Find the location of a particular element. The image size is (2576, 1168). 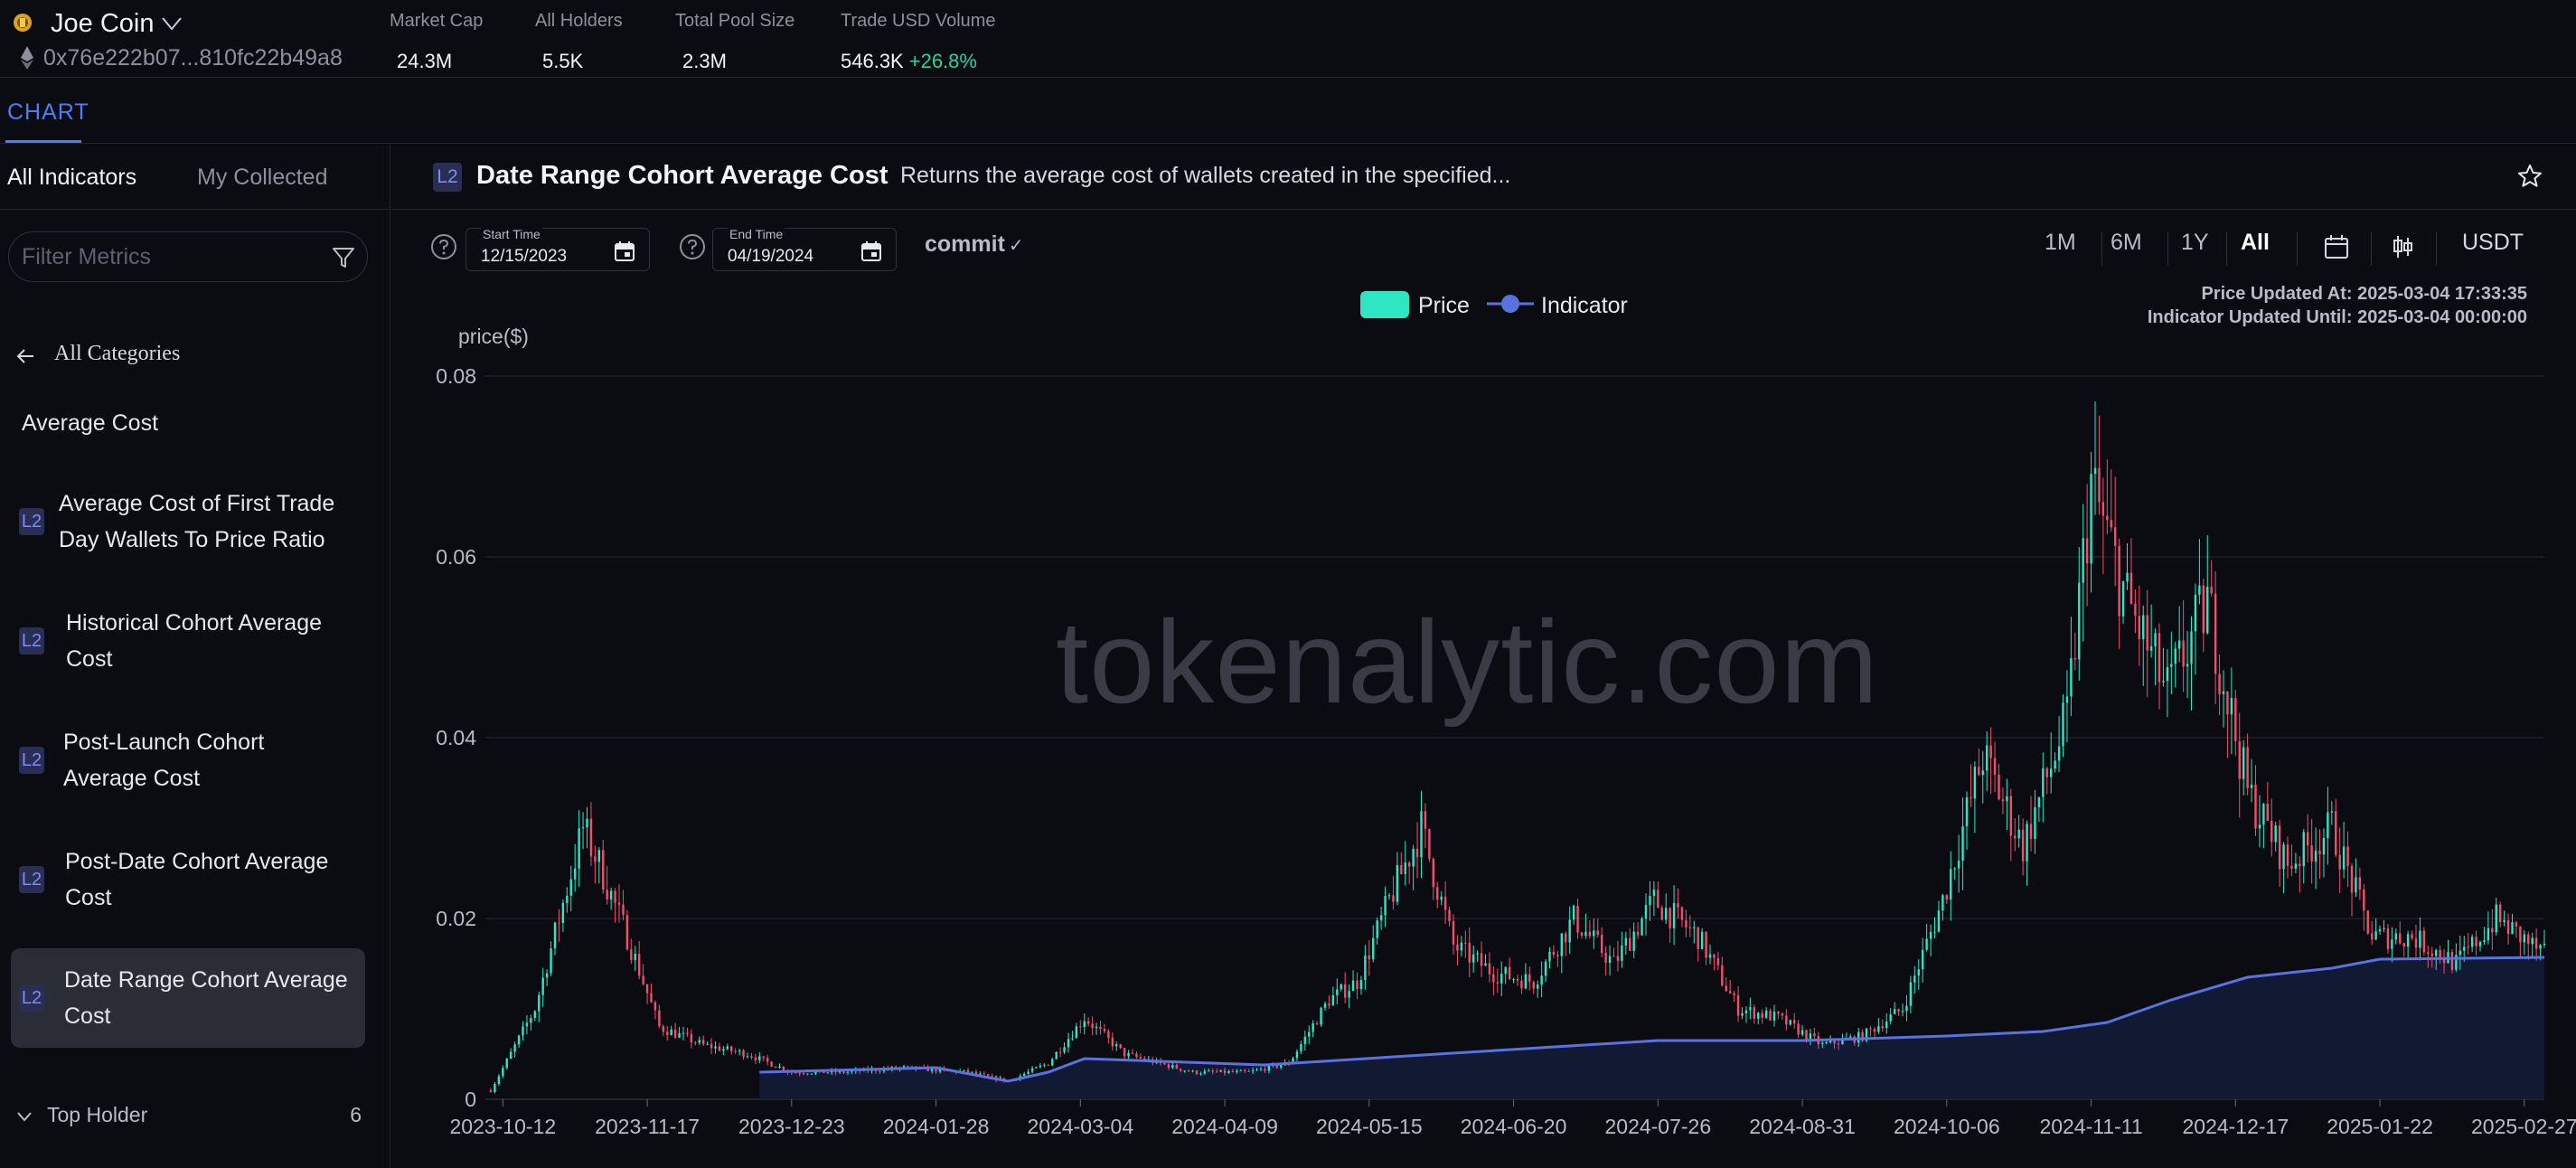

tab-all-indicators: All Indicators is located at coordinates (71, 178).